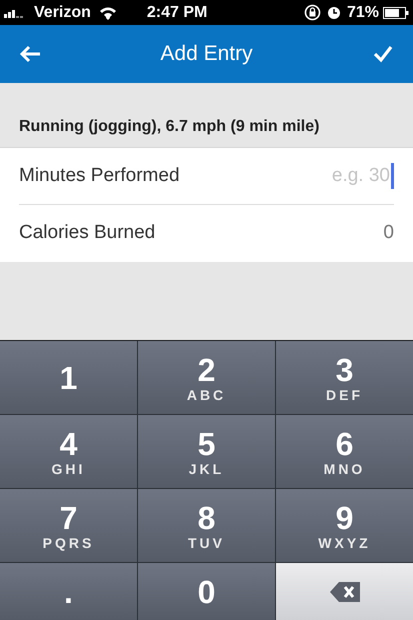 Image resolution: width=413 pixels, height=620 pixels. What do you see at coordinates (344, 525) in the screenshot?
I see `keypad-key: 9 WXYZ` at bounding box center [344, 525].